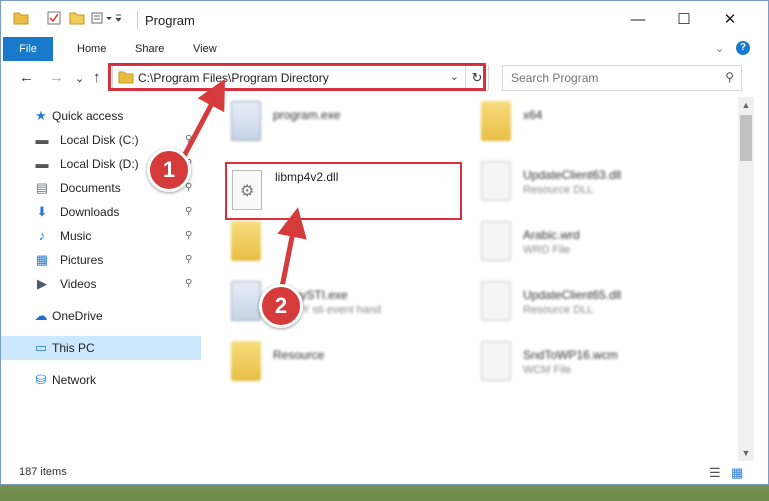  I want to click on tab-home: Home, so click(91, 49).